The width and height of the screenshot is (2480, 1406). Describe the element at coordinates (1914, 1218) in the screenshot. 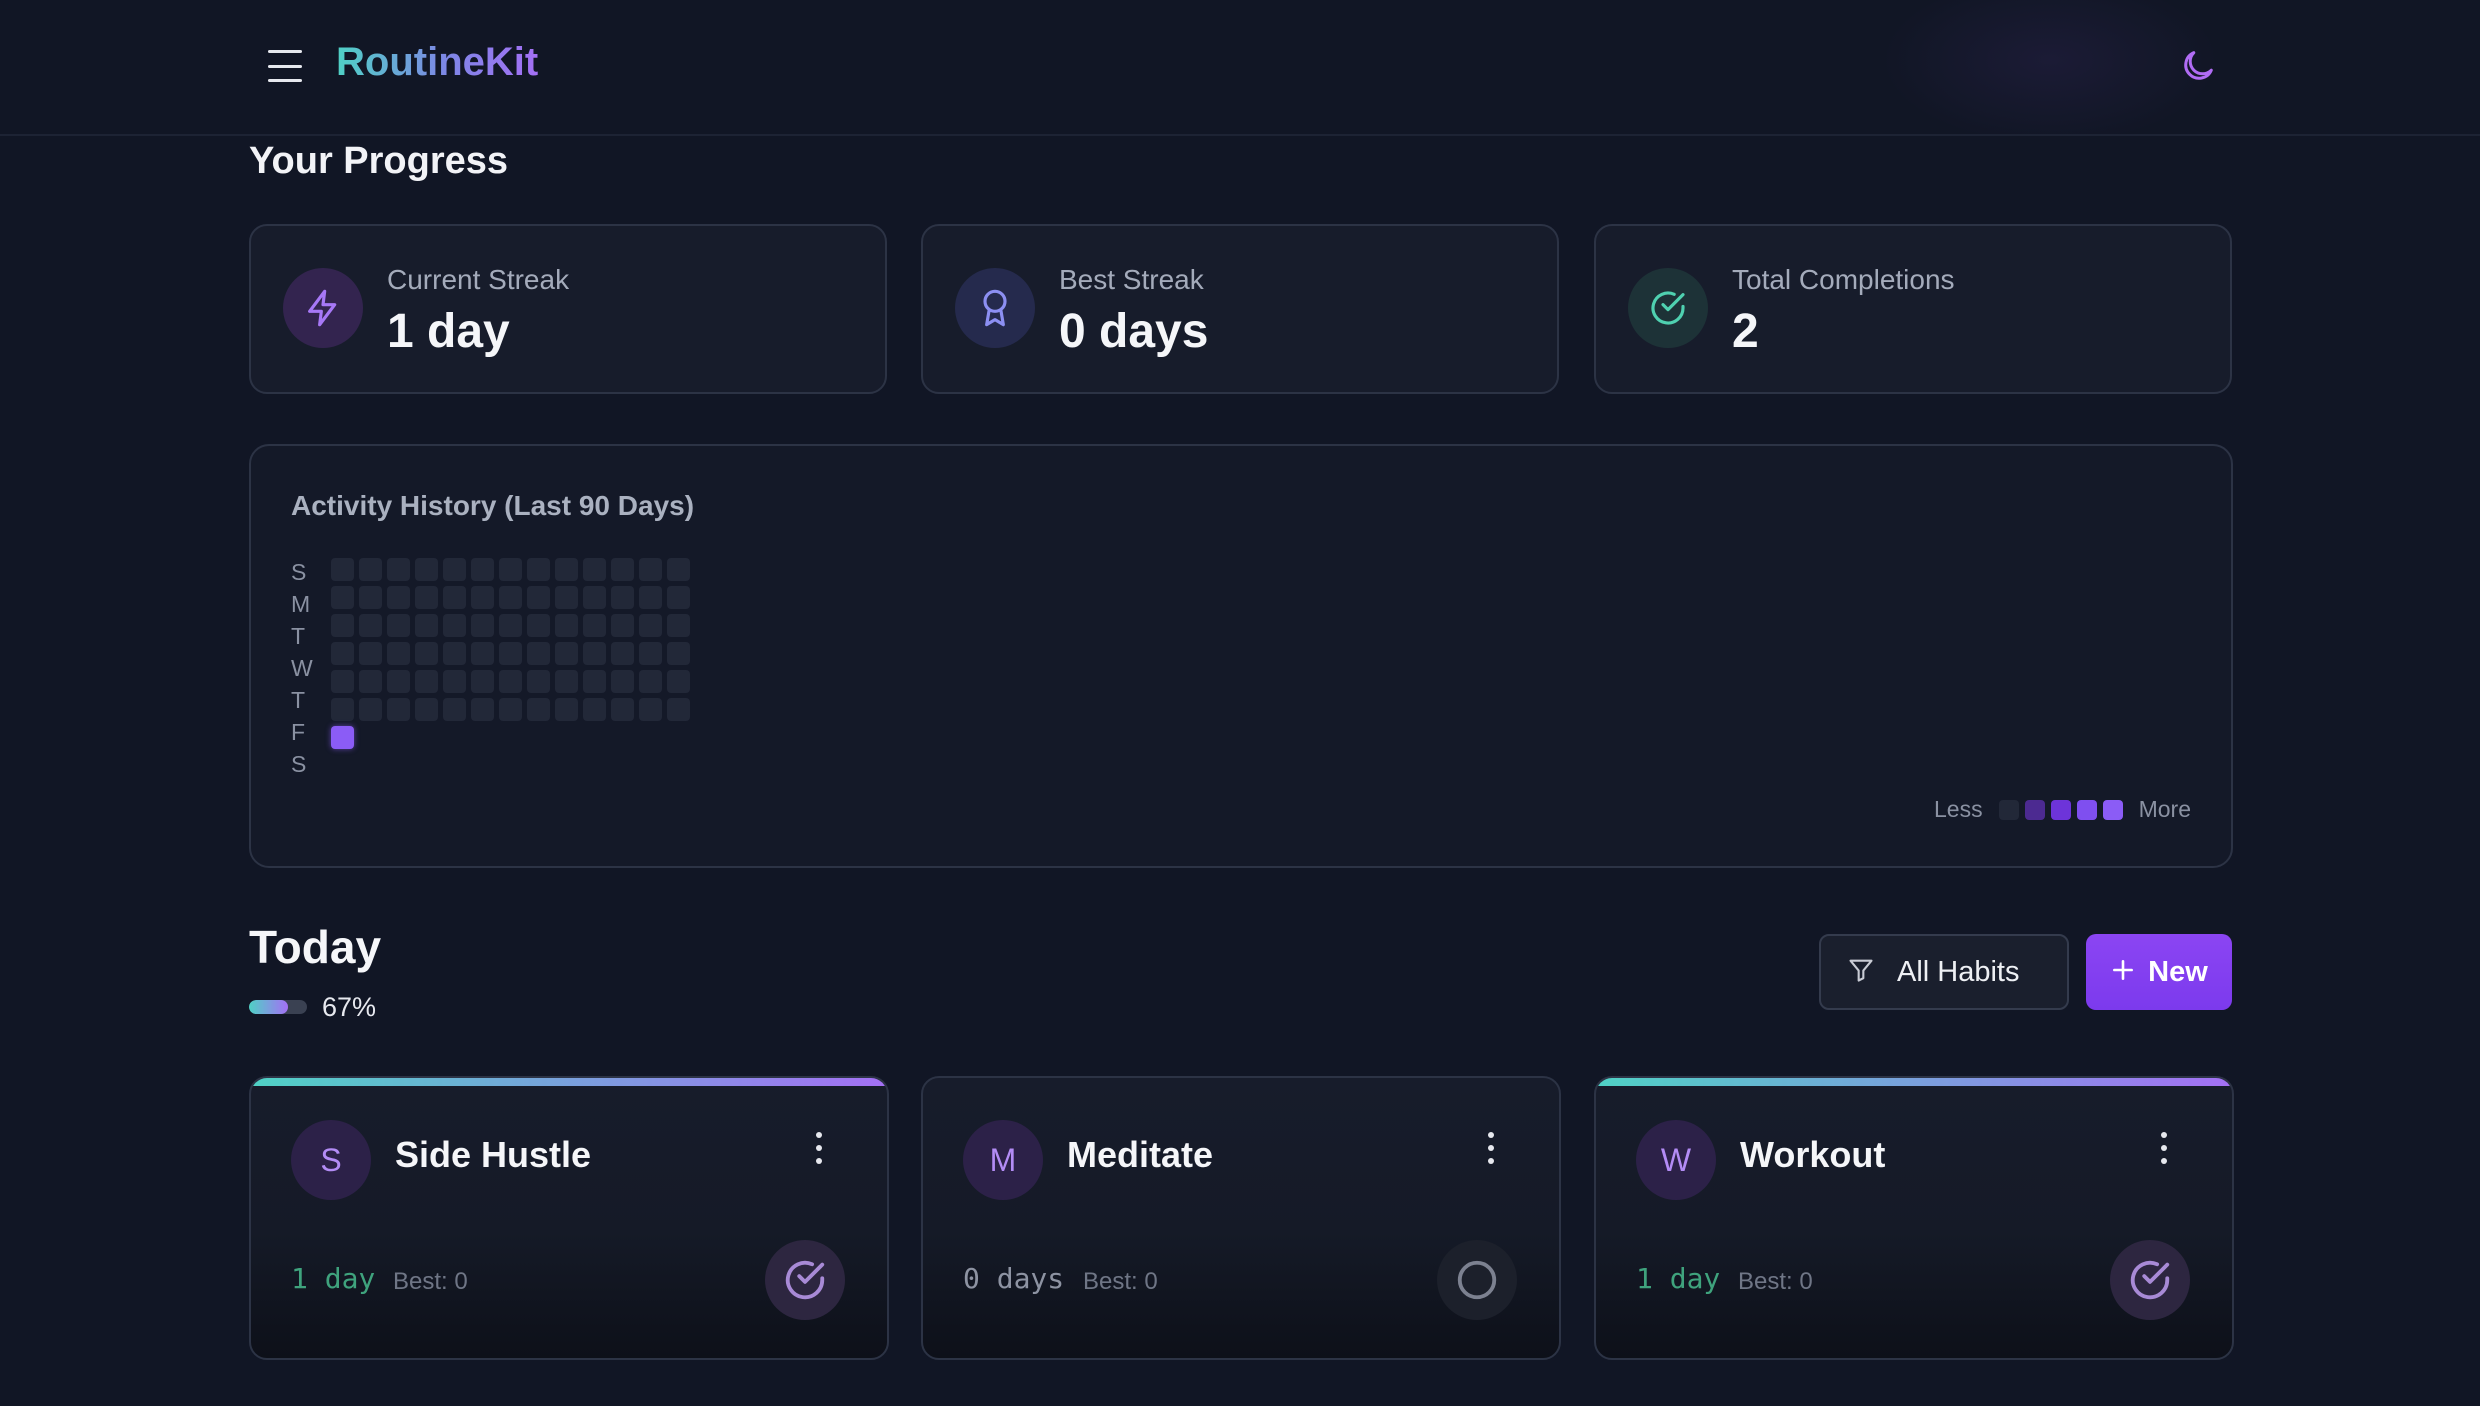

I see `habit-card: W Workout 1 day Best: 0` at that location.